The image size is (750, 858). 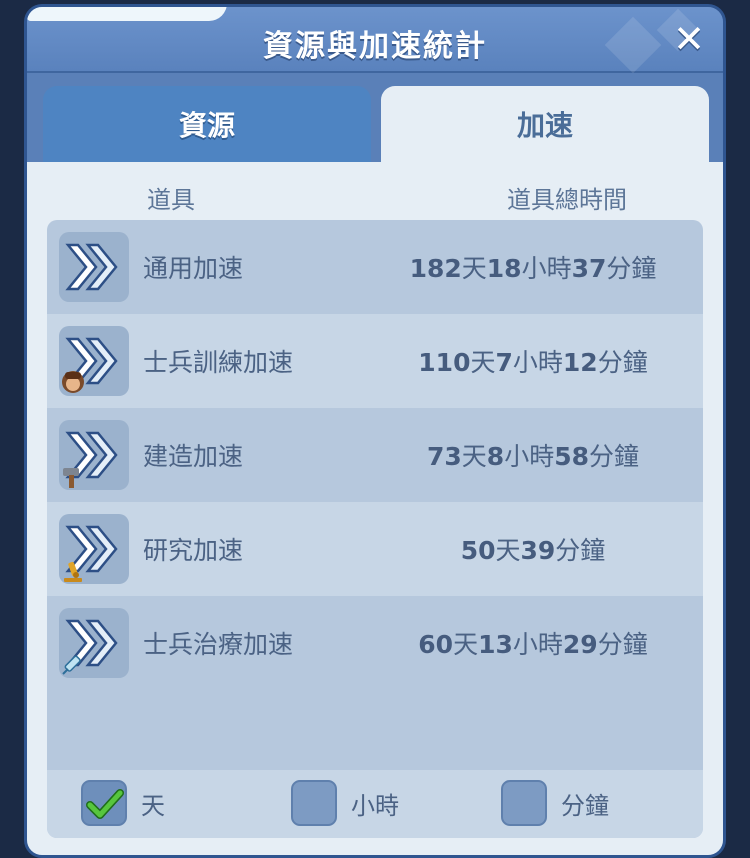 I want to click on checkbox-hours, so click(x=314, y=803).